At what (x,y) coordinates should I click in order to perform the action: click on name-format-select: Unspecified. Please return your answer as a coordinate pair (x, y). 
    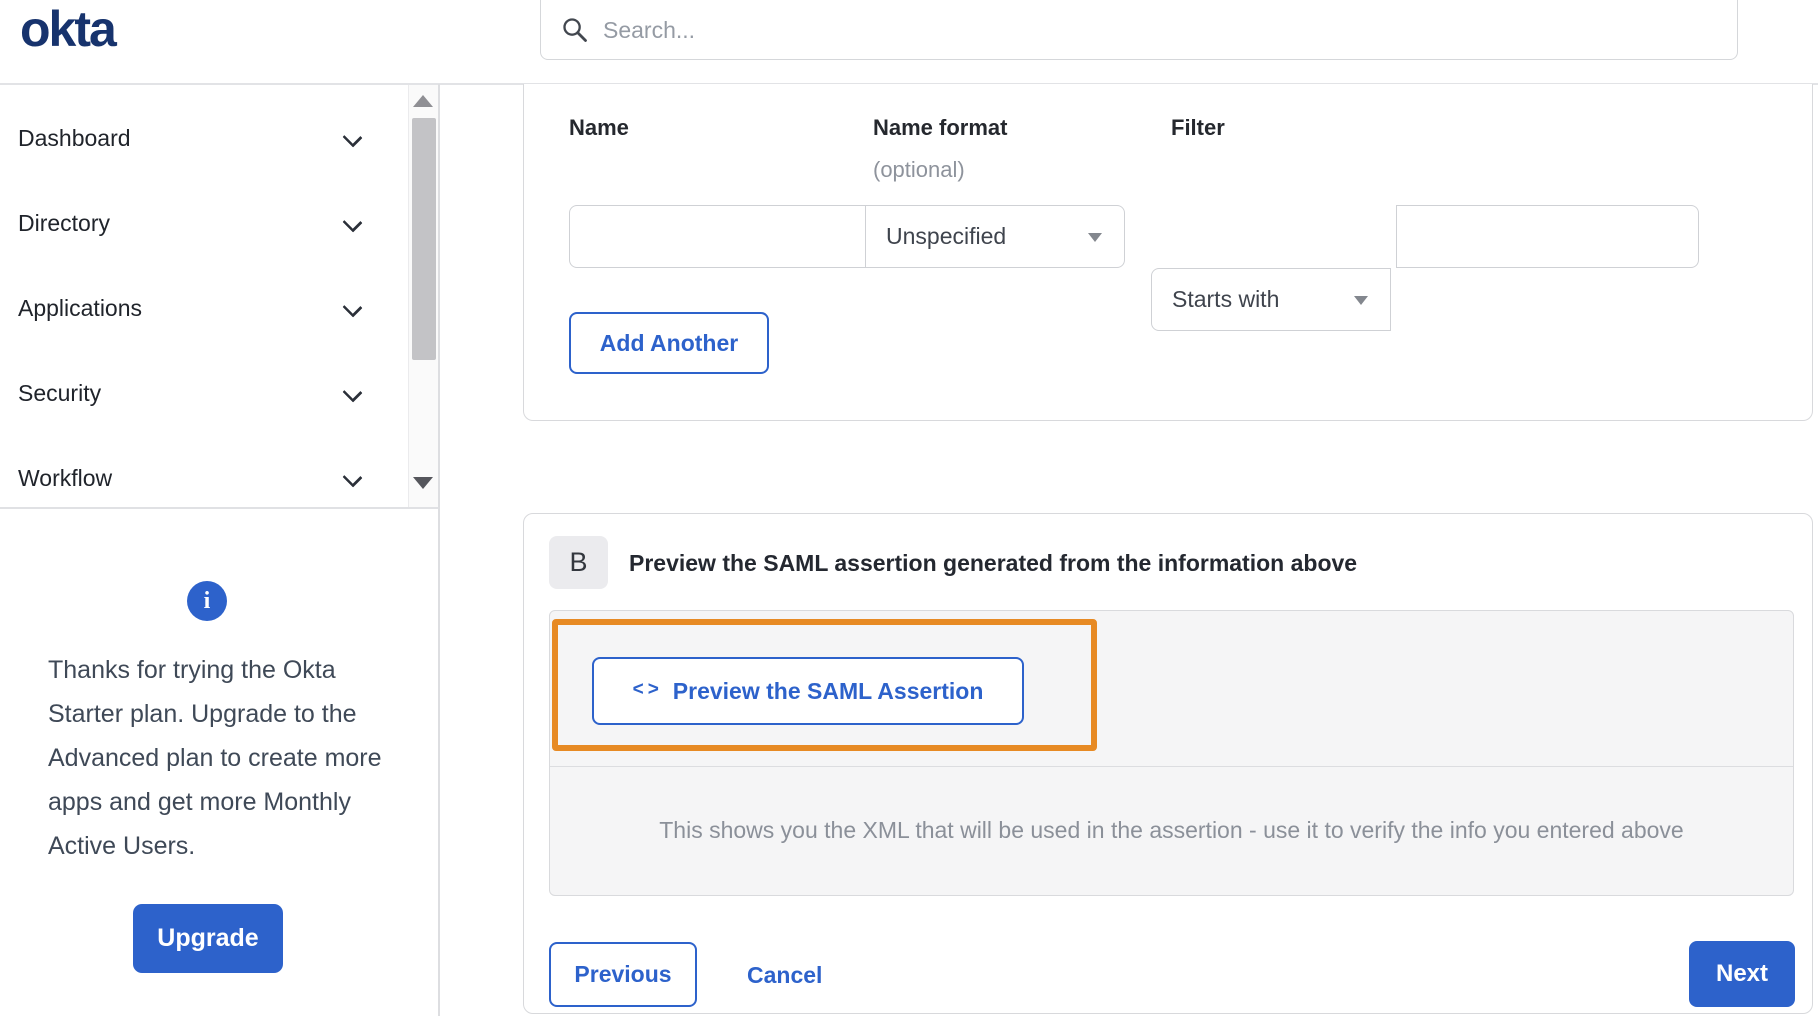
    Looking at the image, I should click on (995, 236).